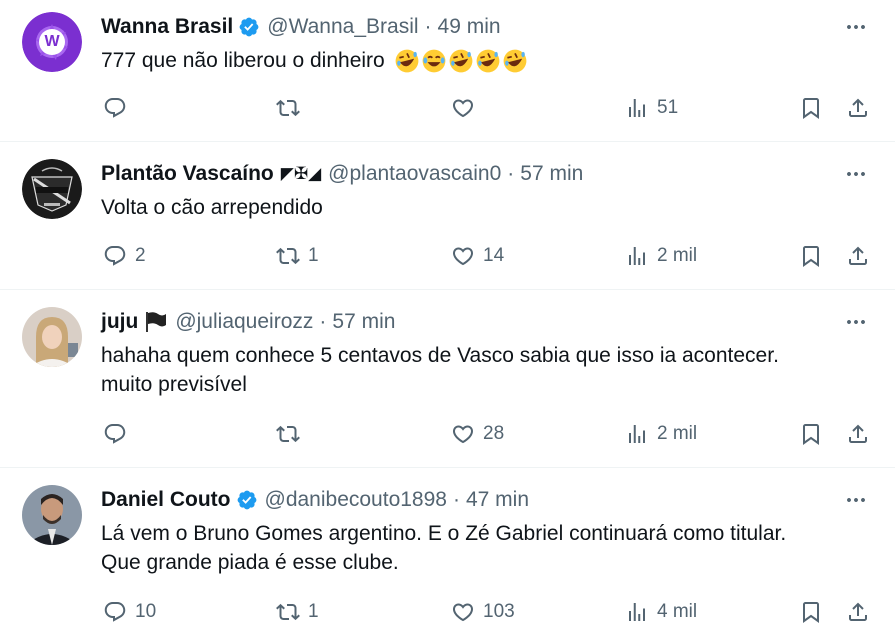 The image size is (895, 640). I want to click on action-bar: 51, so click(447, 108).